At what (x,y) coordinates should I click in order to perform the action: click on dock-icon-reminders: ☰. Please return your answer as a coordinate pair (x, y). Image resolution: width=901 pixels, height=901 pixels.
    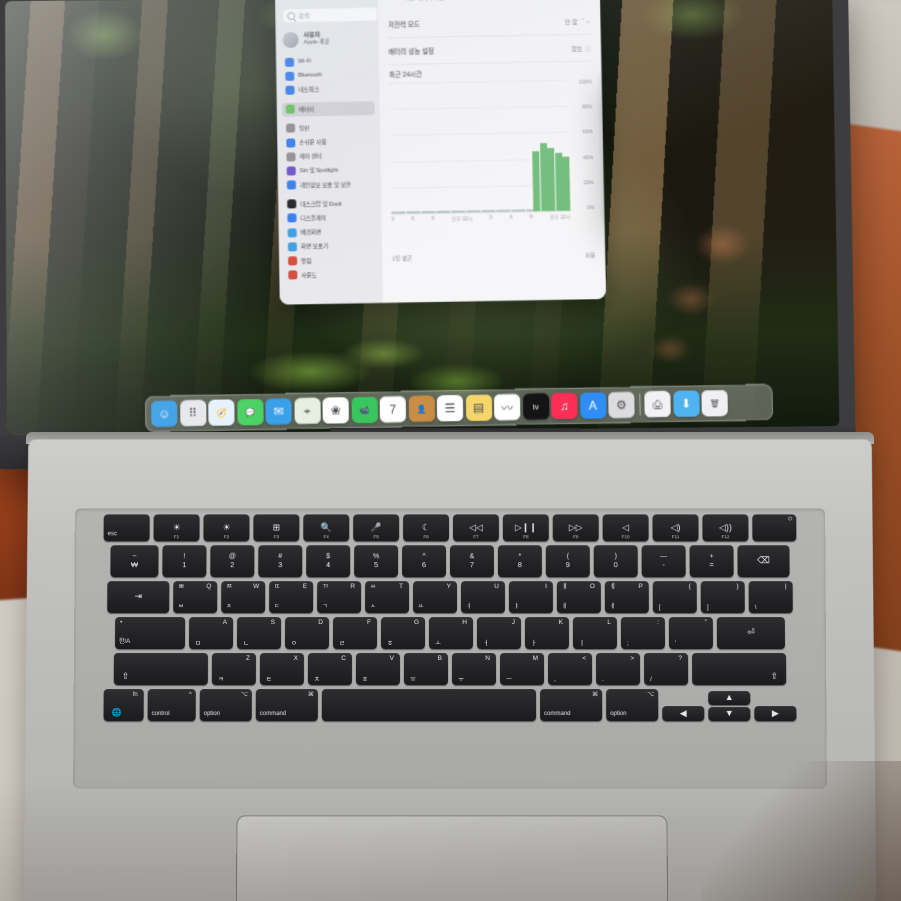
    Looking at the image, I should click on (450, 408).